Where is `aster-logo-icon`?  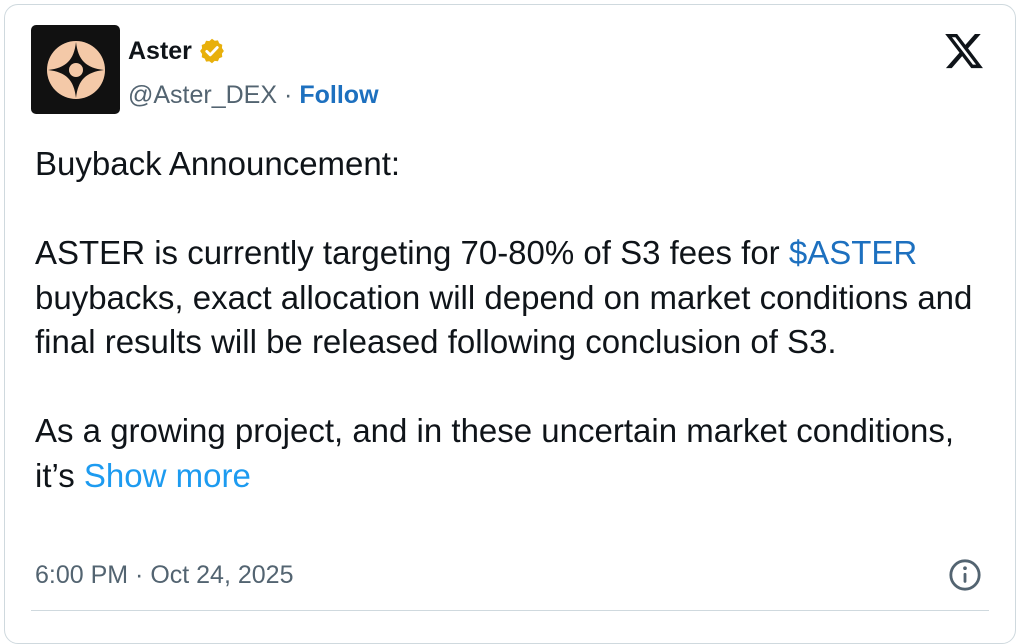 aster-logo-icon is located at coordinates (75, 69).